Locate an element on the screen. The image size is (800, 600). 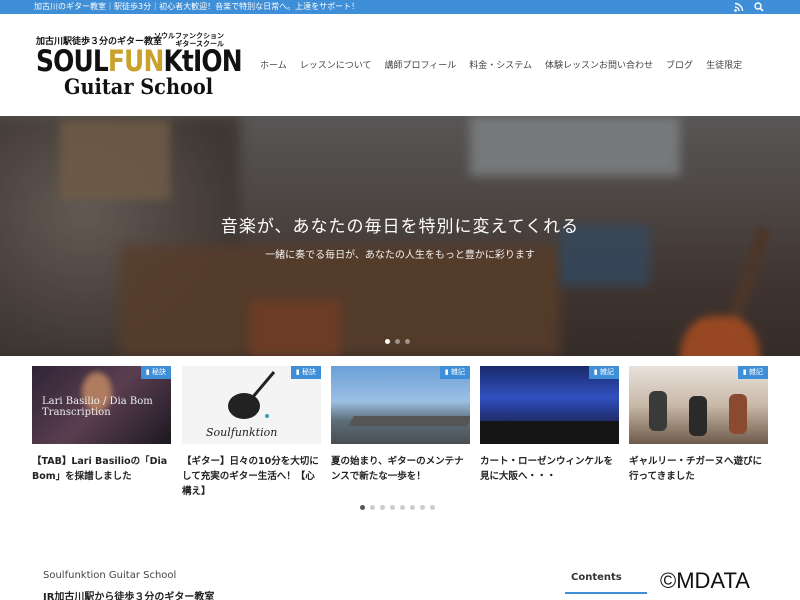
hero-pagination is located at coordinates (397, 341).